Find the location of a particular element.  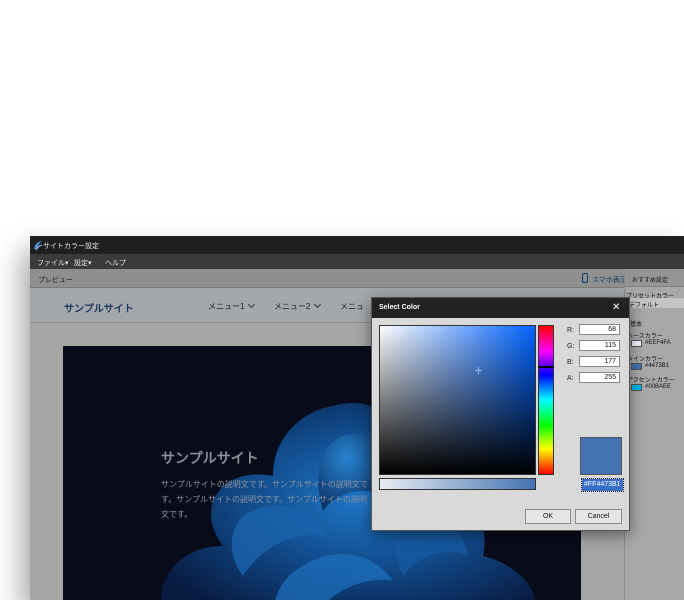

green-input: 115 is located at coordinates (599, 345).